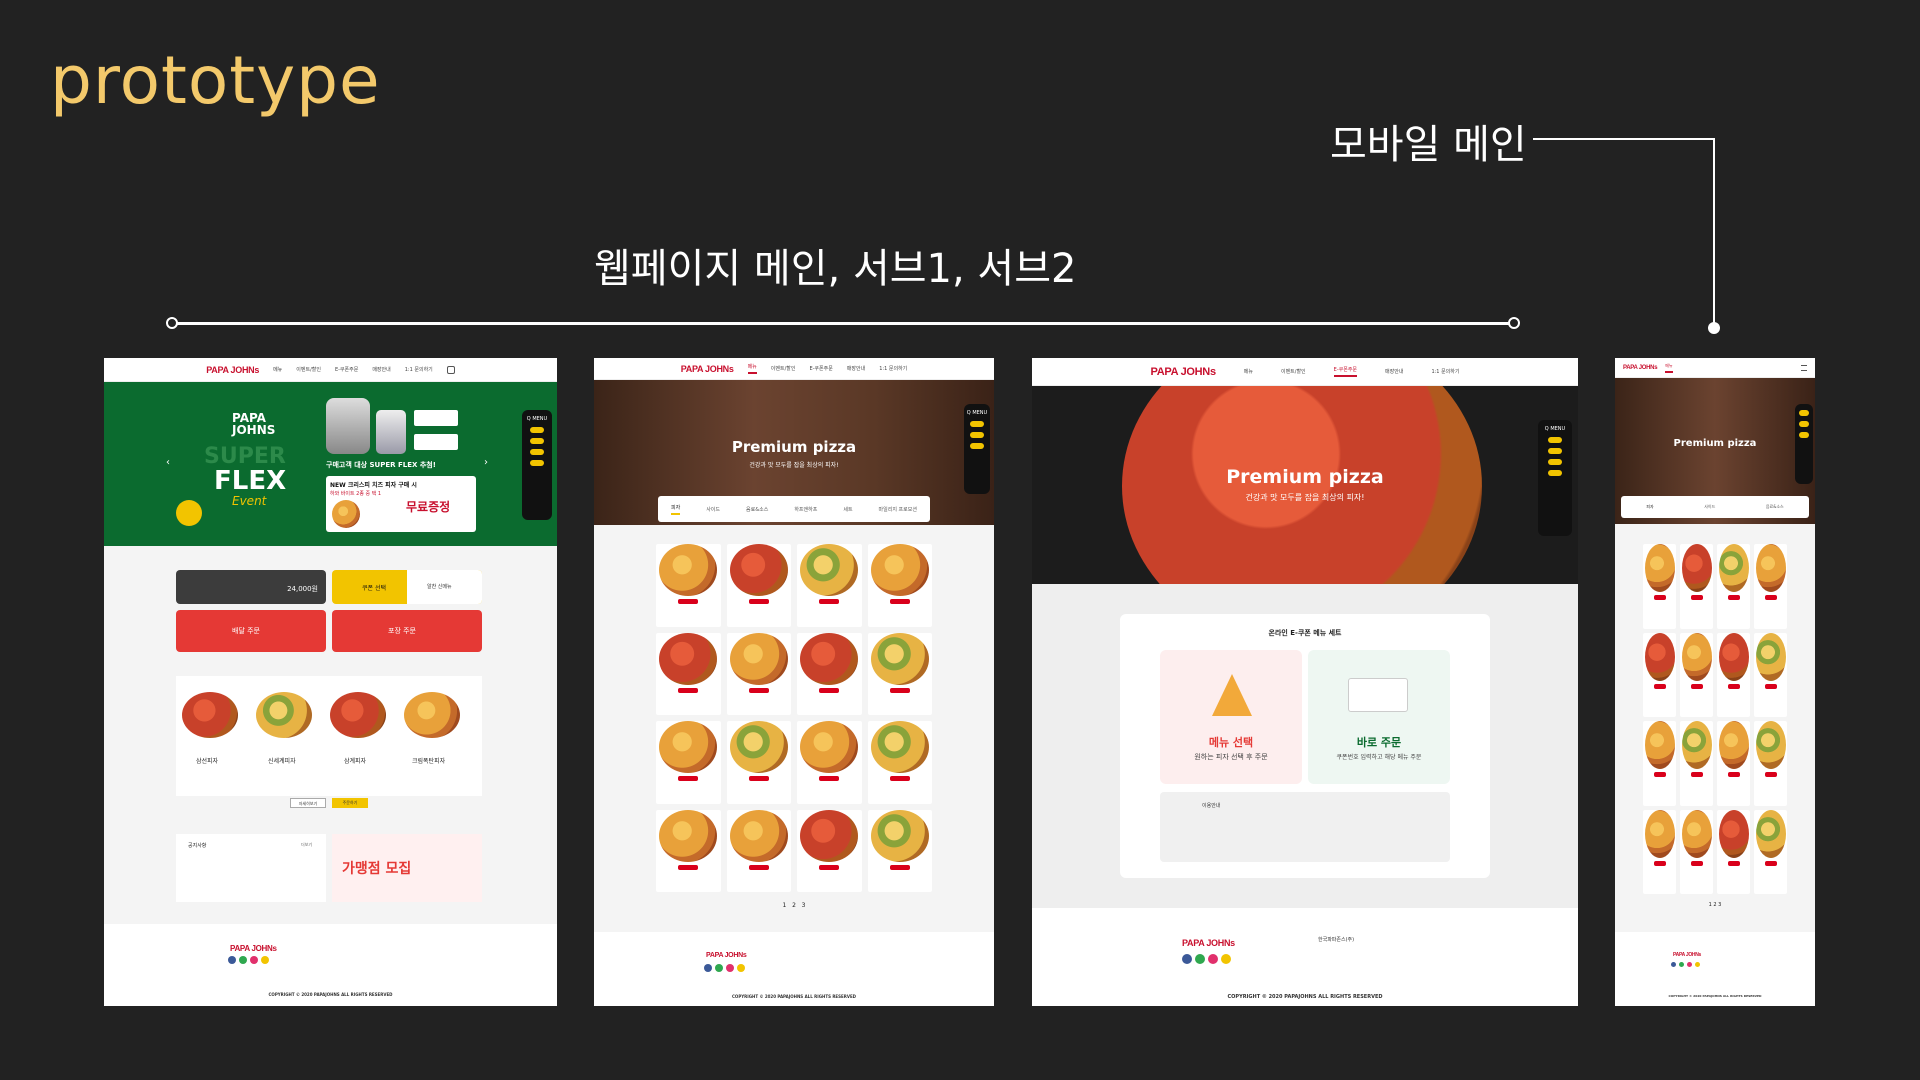  I want to click on page-2: 2, so click(794, 905).